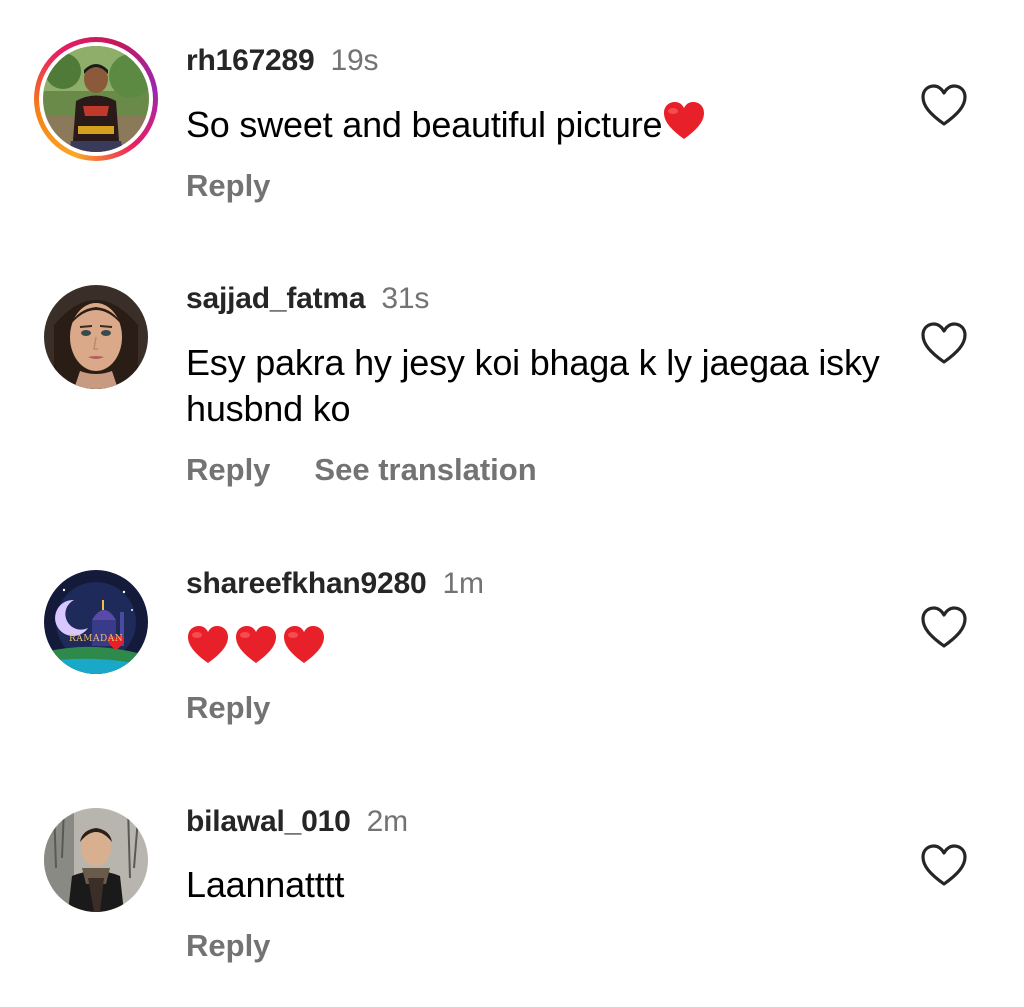 This screenshot has width=1024, height=1007. I want to click on comment-username: sajjad_fatma 31s, so click(307, 299).